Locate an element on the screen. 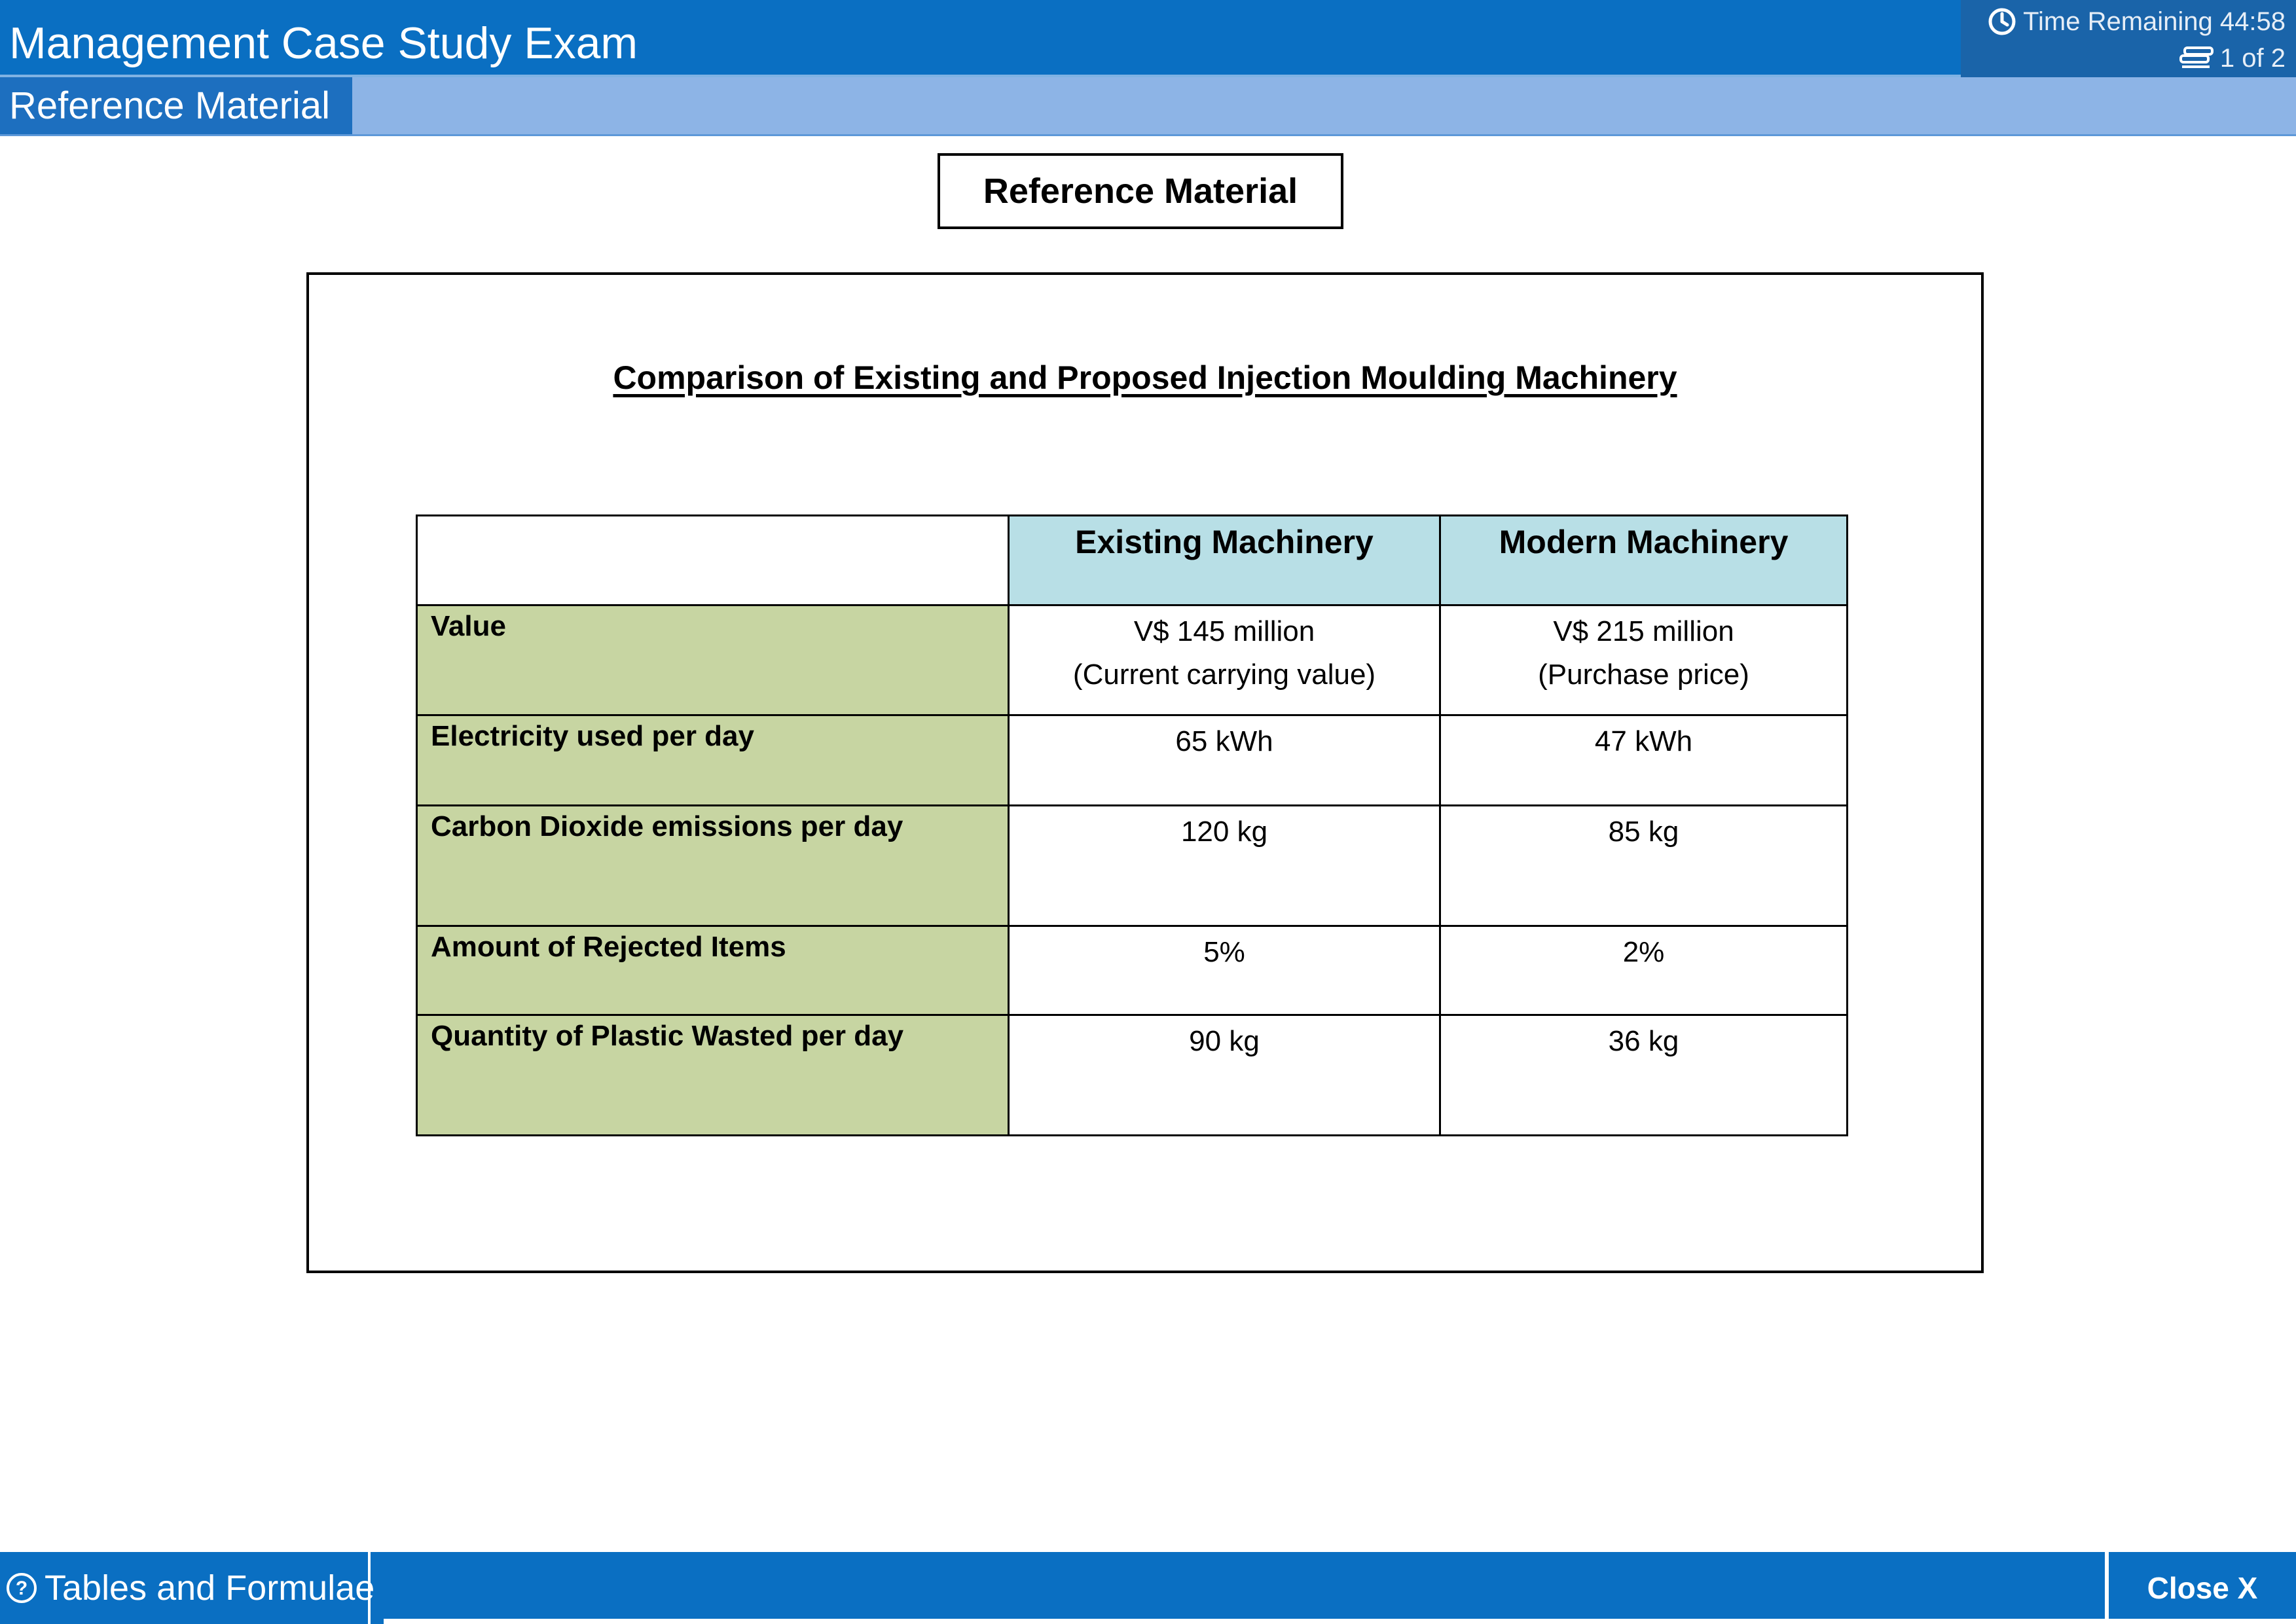 The height and width of the screenshot is (1624, 2296). exam-footer: ? Tables and Formulae Close X is located at coordinates (1148, 1588).